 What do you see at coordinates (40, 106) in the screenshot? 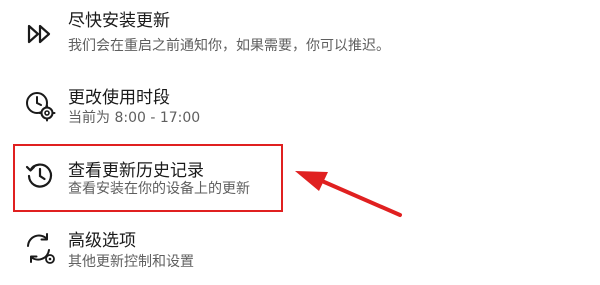
I see `clock-gear-icon` at bounding box center [40, 106].